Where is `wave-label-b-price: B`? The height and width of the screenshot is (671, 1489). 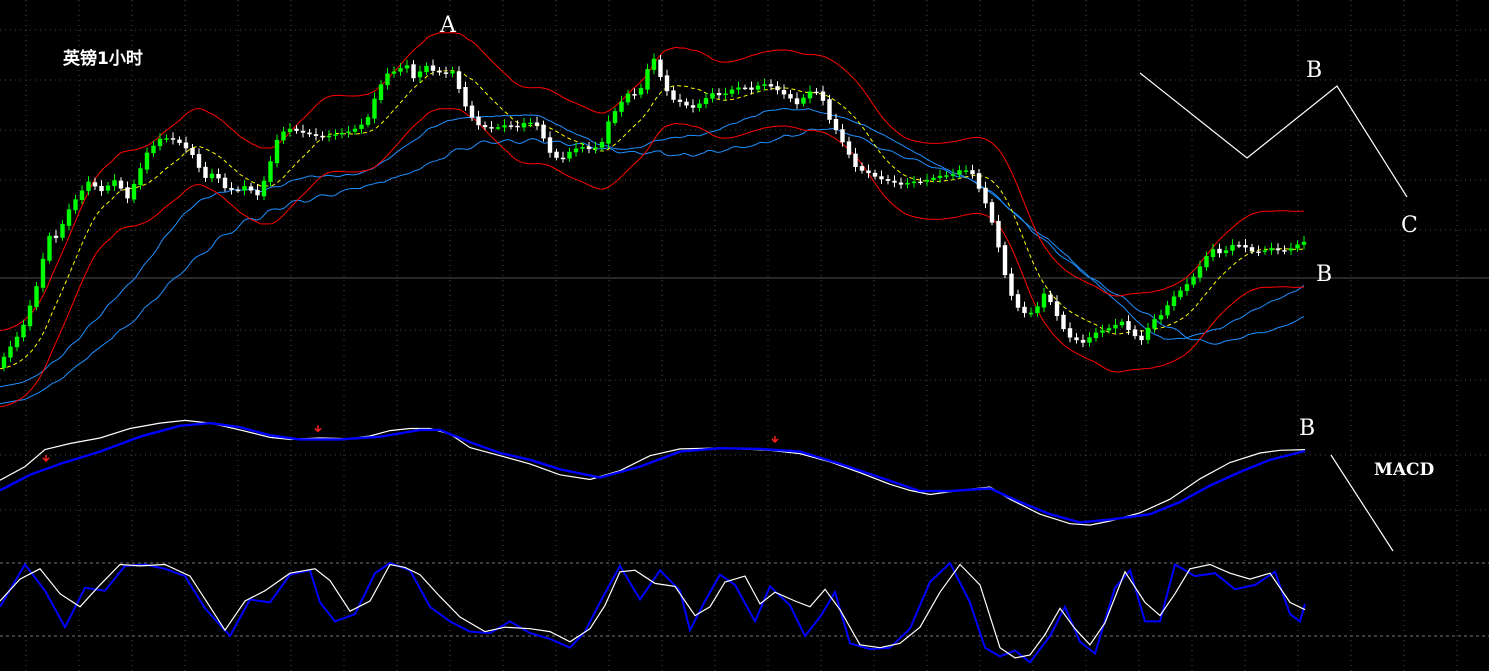 wave-label-b-price: B is located at coordinates (1324, 274).